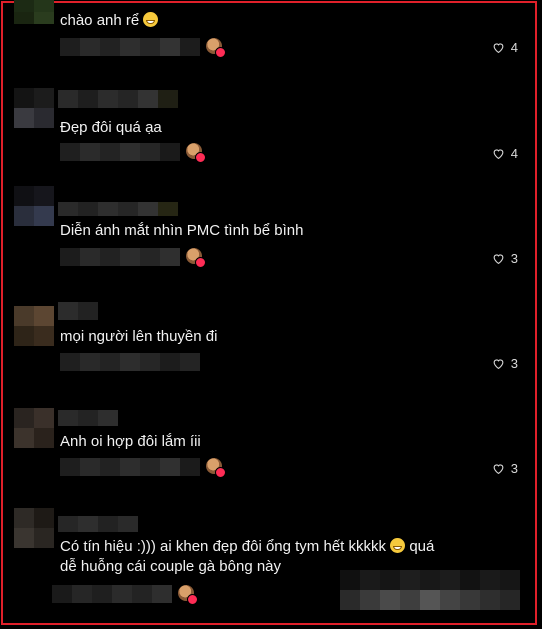 The image size is (542, 629). What do you see at coordinates (430, 590) in the screenshot?
I see `blurred-region` at bounding box center [430, 590].